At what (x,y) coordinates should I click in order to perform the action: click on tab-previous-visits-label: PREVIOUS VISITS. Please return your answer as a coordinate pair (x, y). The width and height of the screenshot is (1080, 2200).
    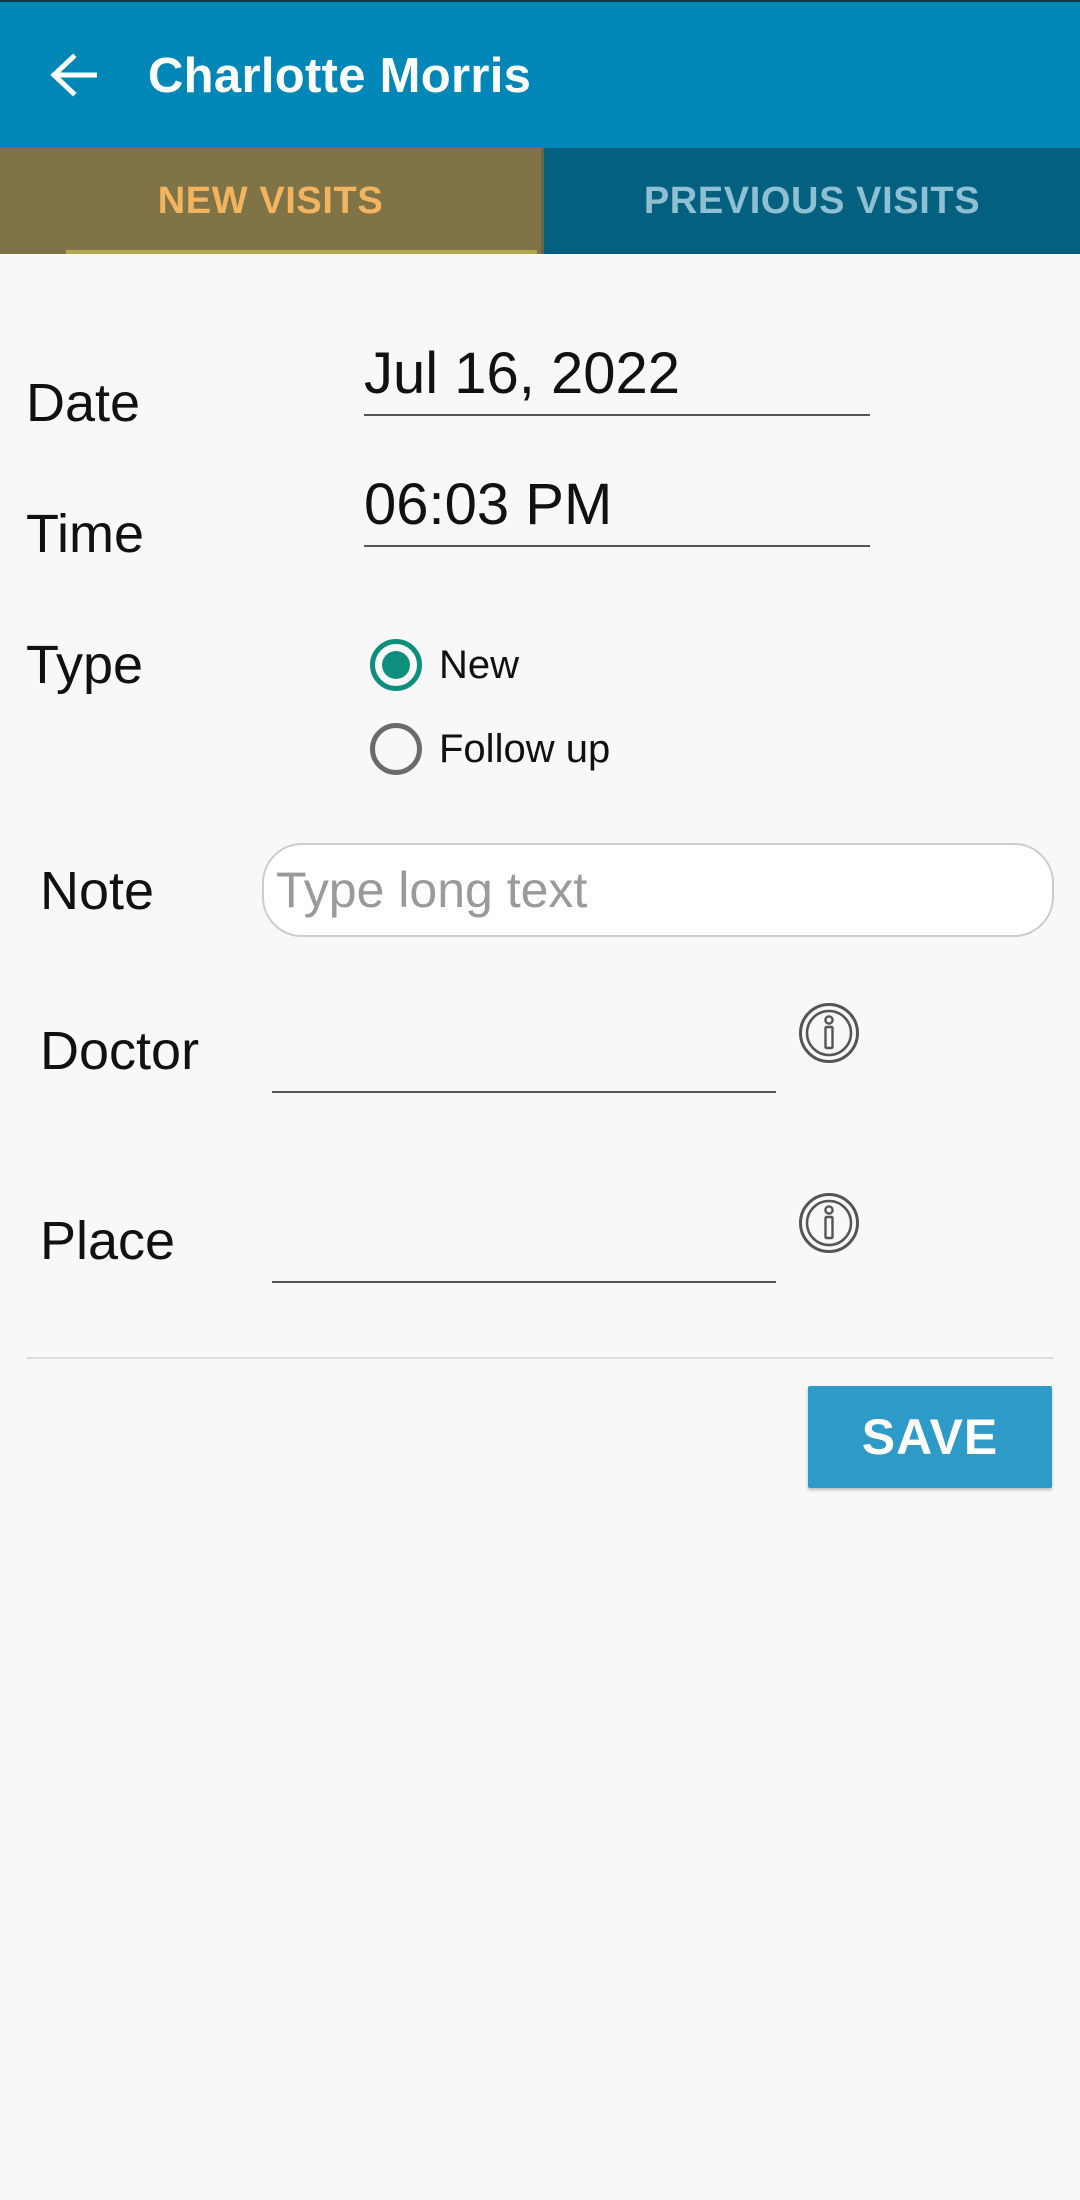
    Looking at the image, I should click on (812, 200).